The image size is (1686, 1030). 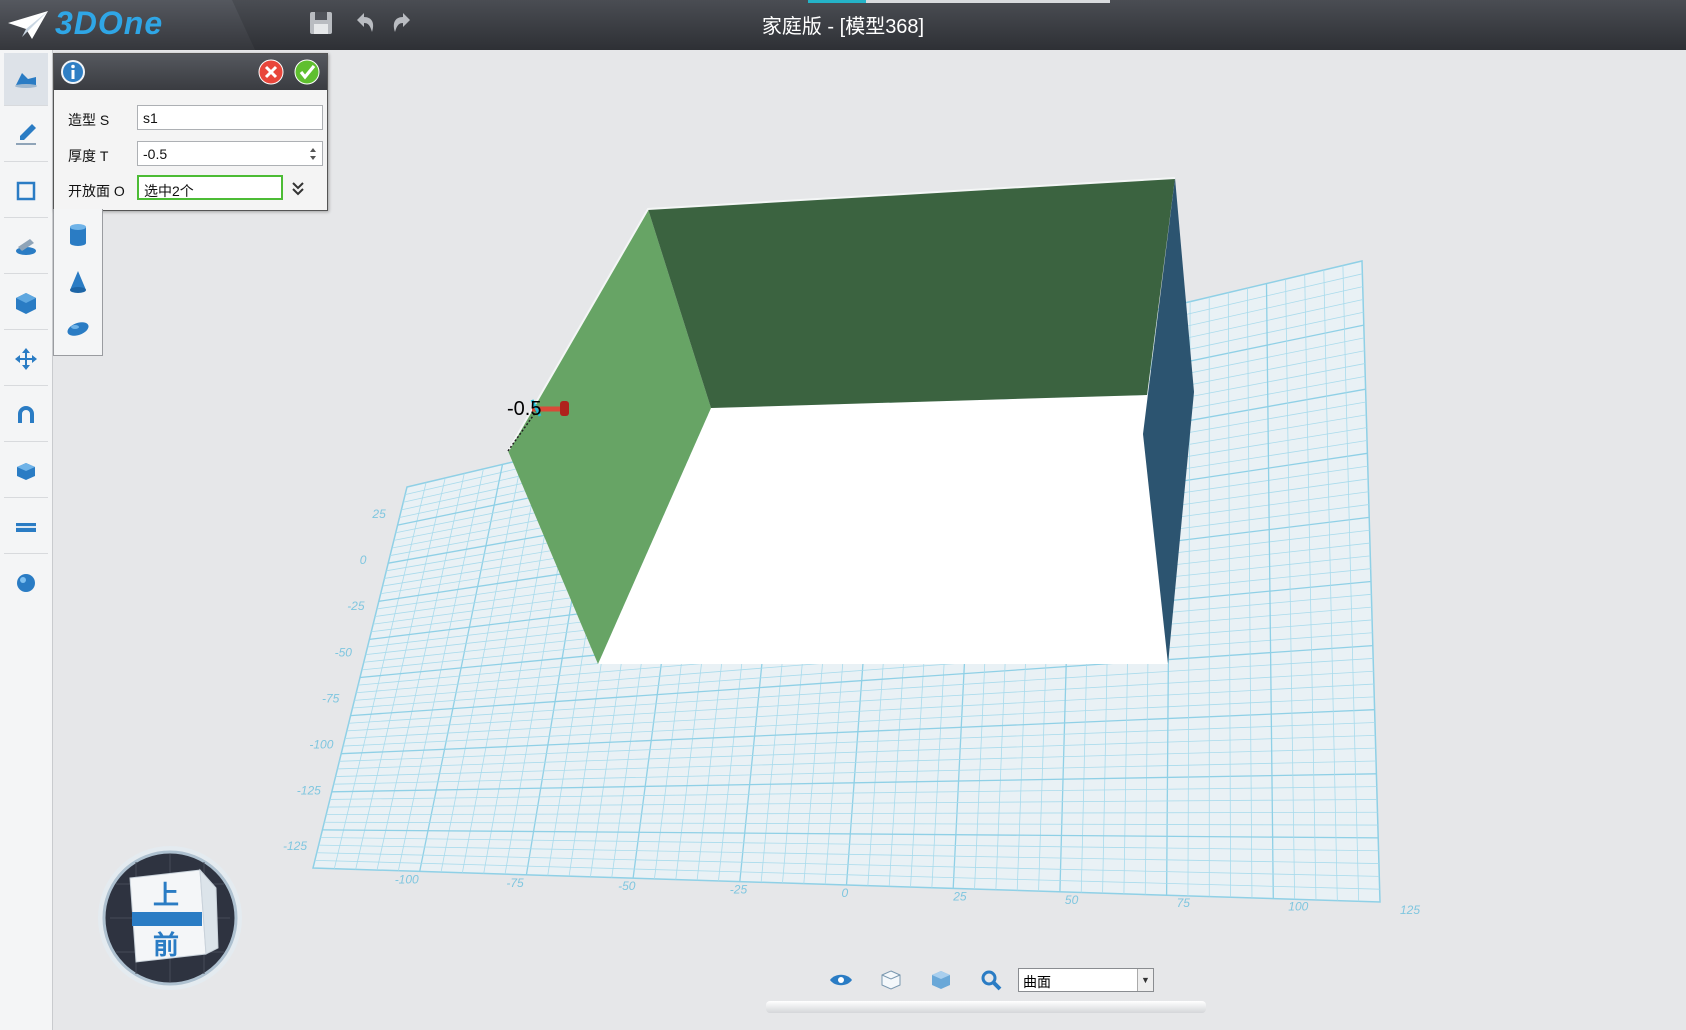 I want to click on grid-y-label: 25, so click(x=378, y=514).